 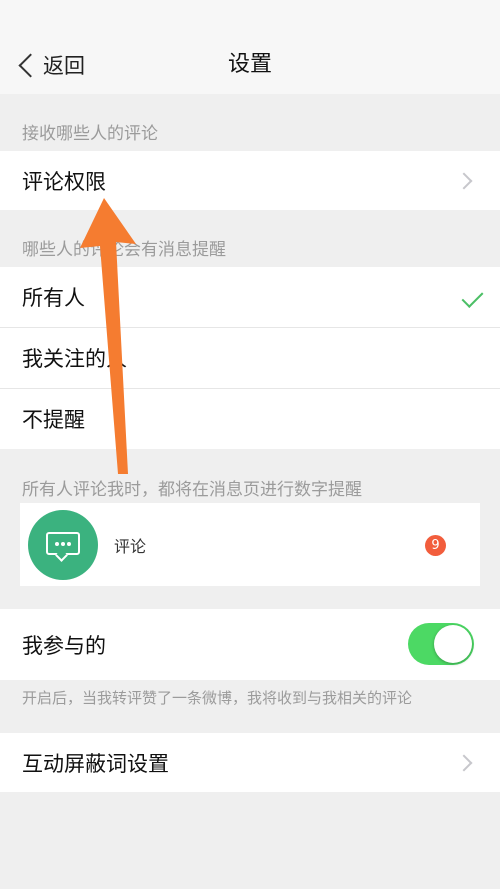 I want to click on option-no-notify-label: 不提醒, so click(x=53, y=420).